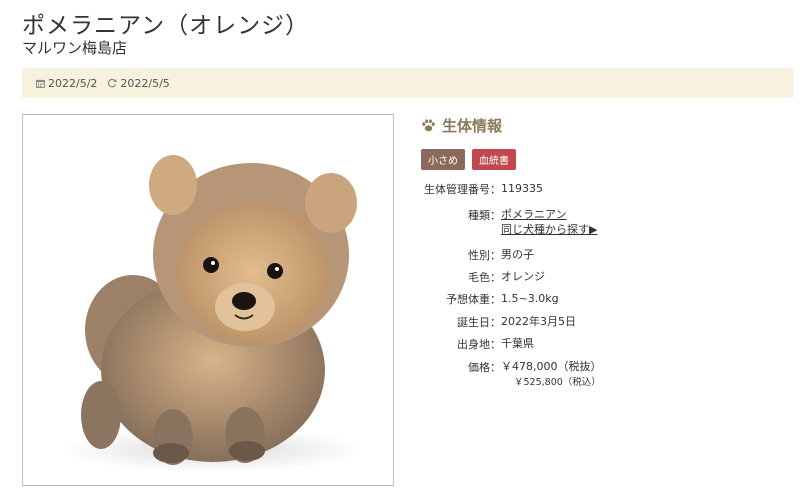 The image size is (810, 501). What do you see at coordinates (73, 83) in the screenshot?
I see `posted-date-text: 2022/5/2` at bounding box center [73, 83].